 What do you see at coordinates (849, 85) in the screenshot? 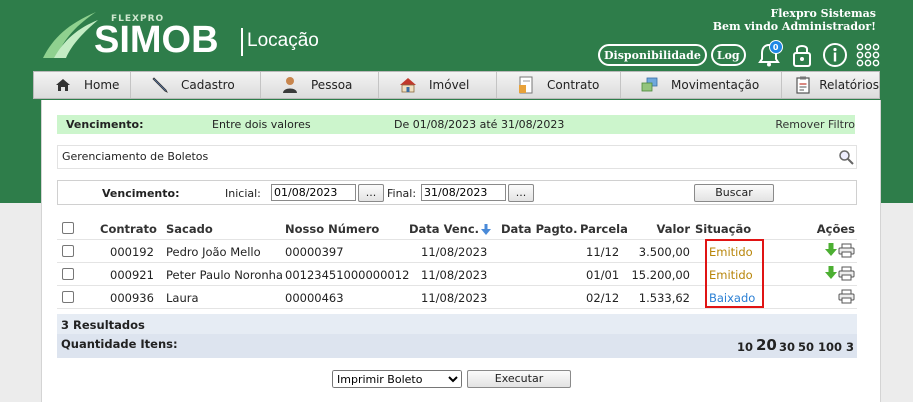
I see `nav-label: Relatórios` at bounding box center [849, 85].